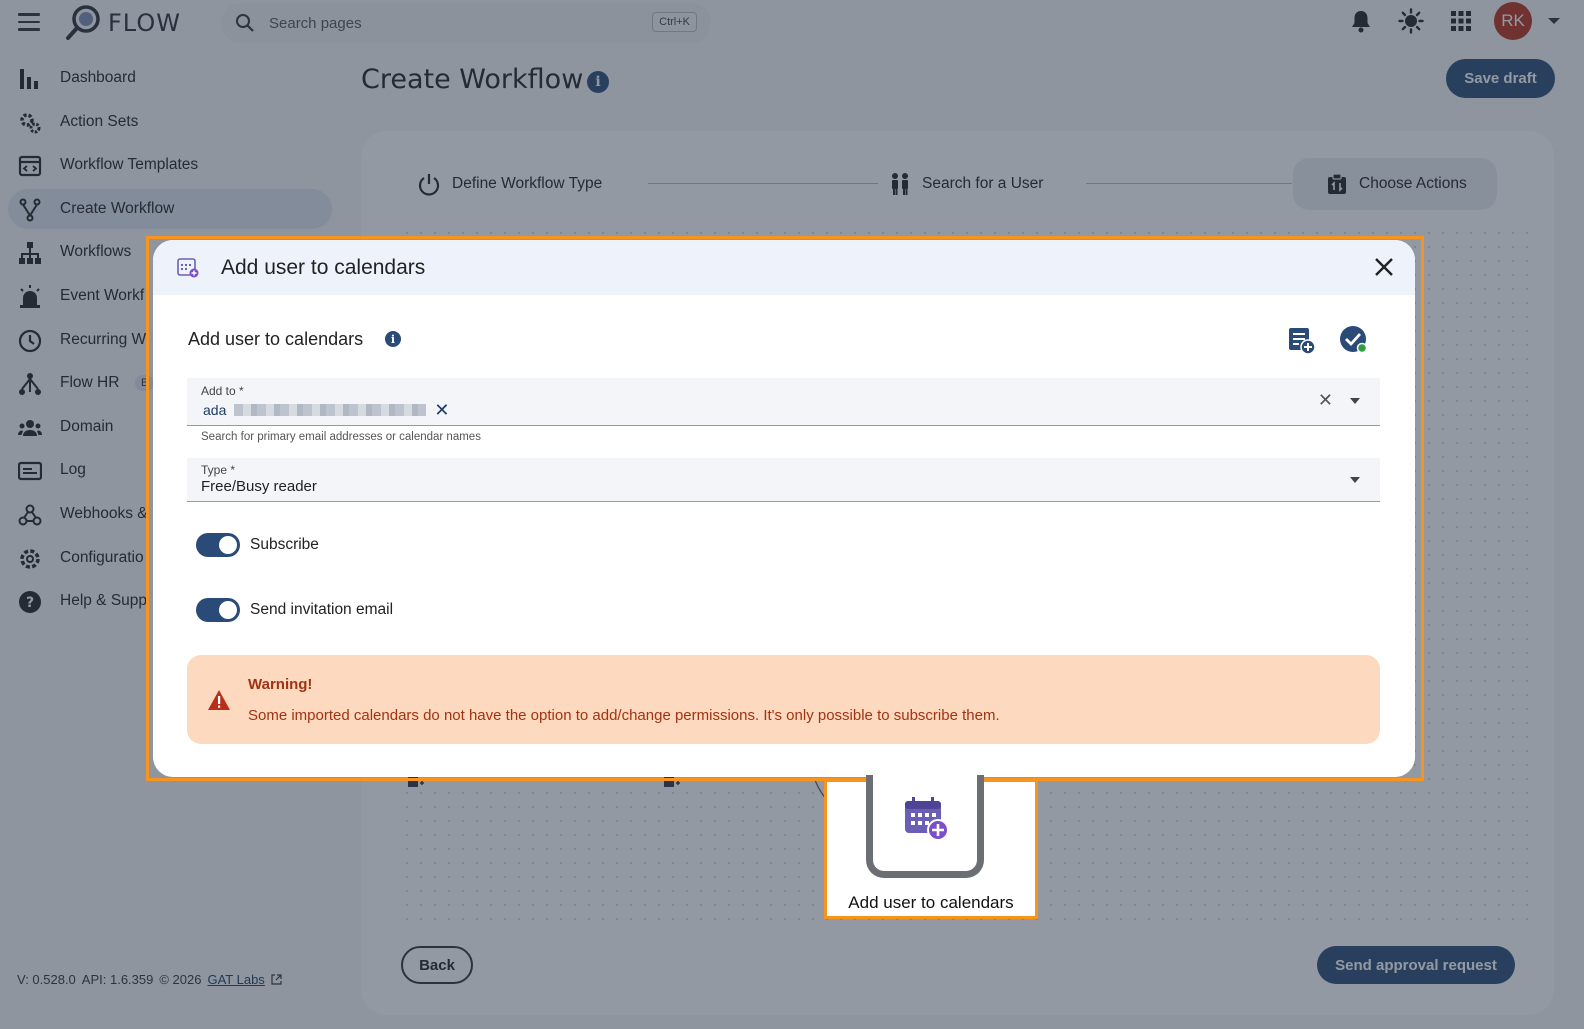 The height and width of the screenshot is (1029, 1584). Describe the element at coordinates (218, 610) in the screenshot. I see `send-invitation-toggle` at that location.